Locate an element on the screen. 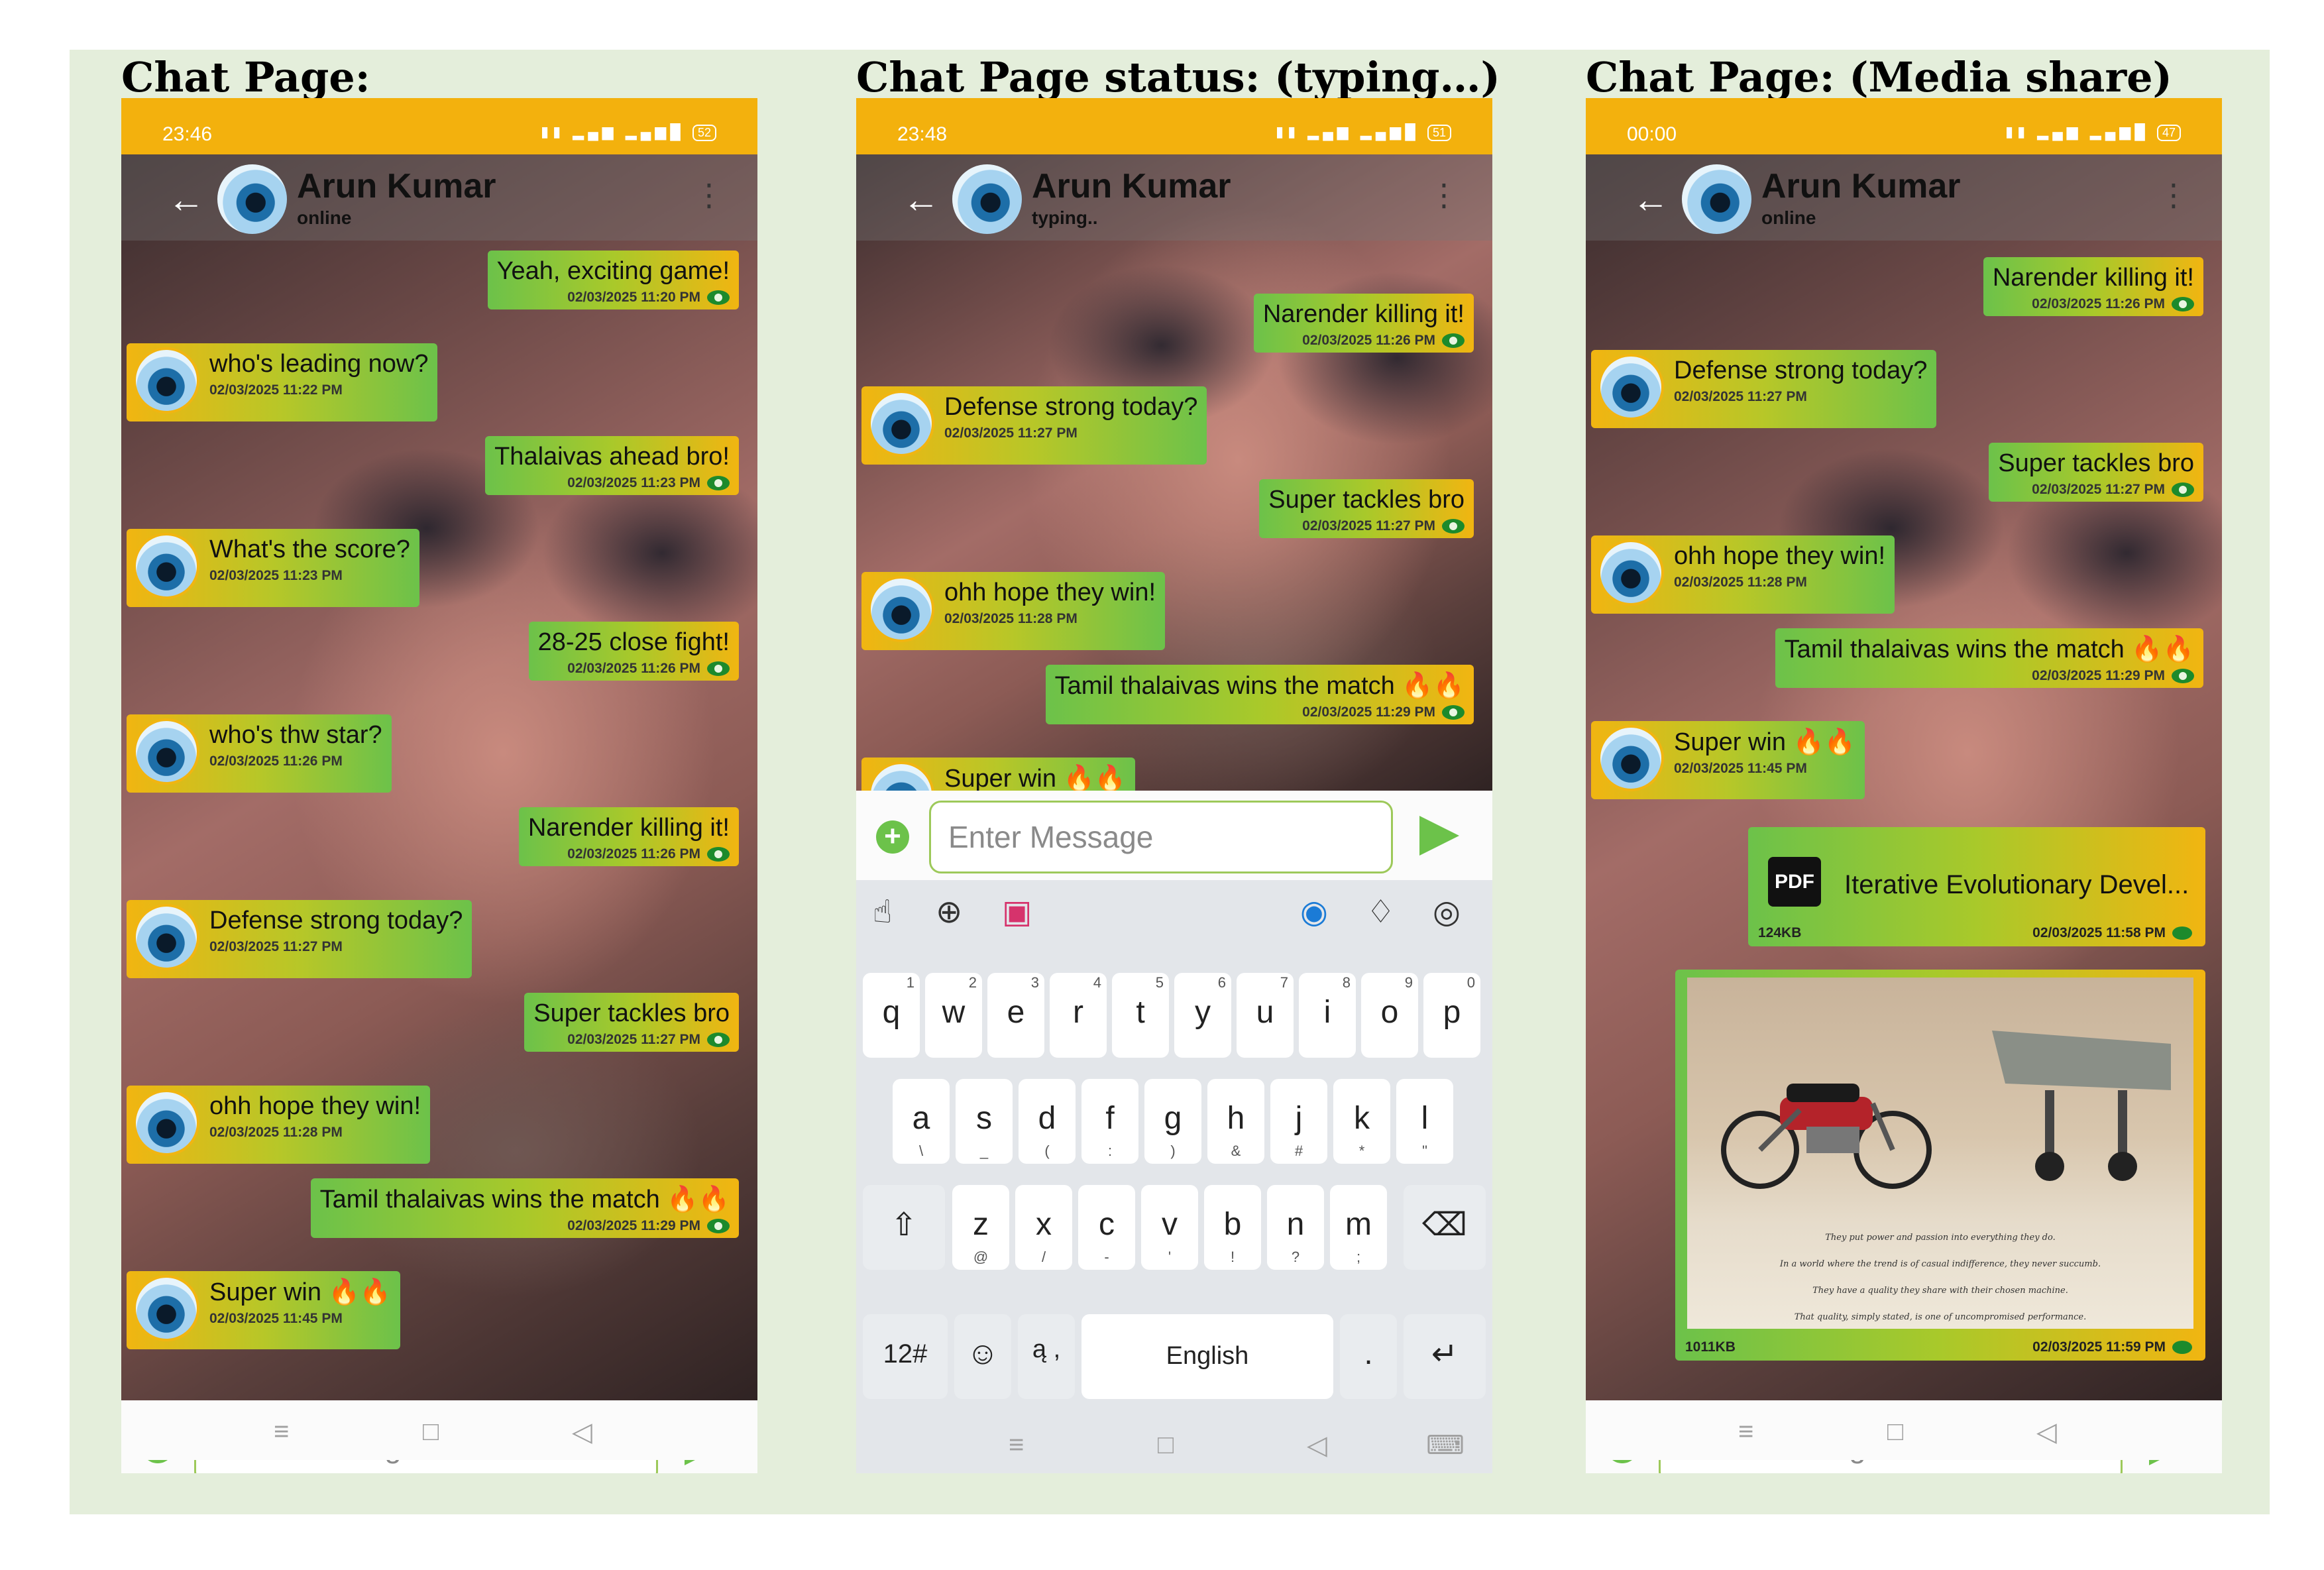  comma-key: ą , is located at coordinates (1046, 1356).